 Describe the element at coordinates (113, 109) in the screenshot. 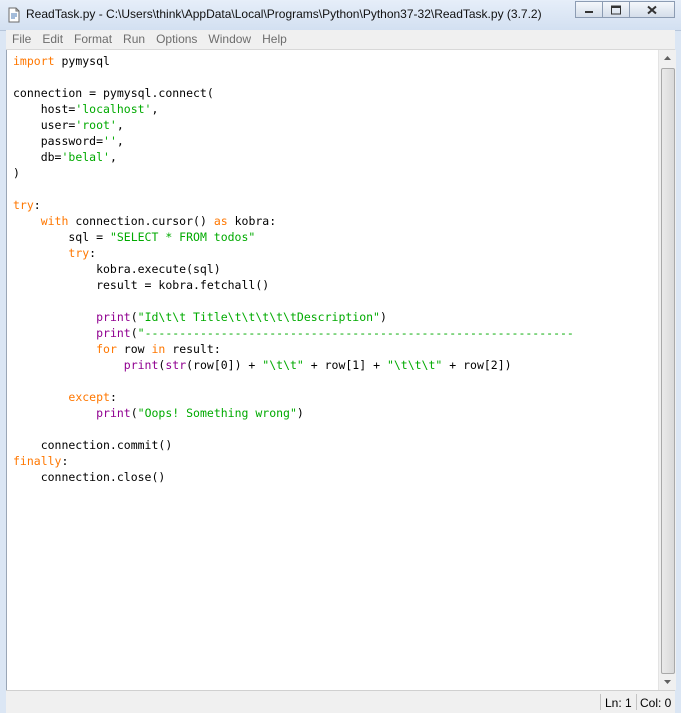

I see `string-token: 'localhost'` at that location.